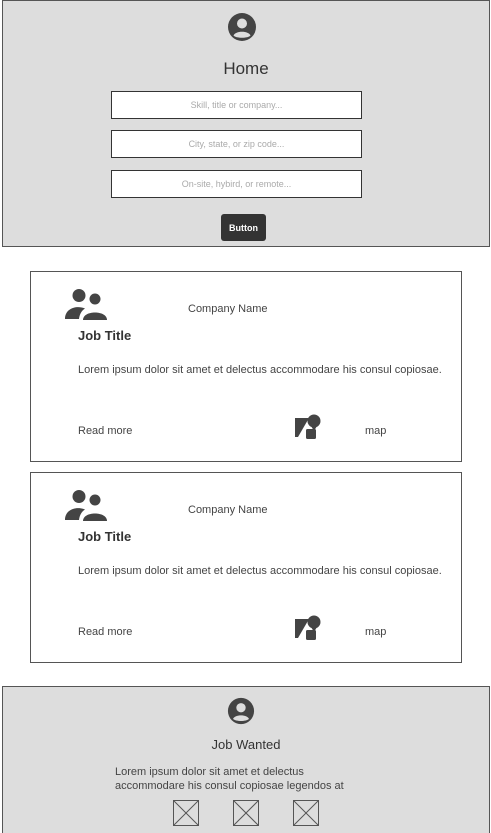  Describe the element at coordinates (246, 744) in the screenshot. I see `footer-title: Job Wanted` at that location.